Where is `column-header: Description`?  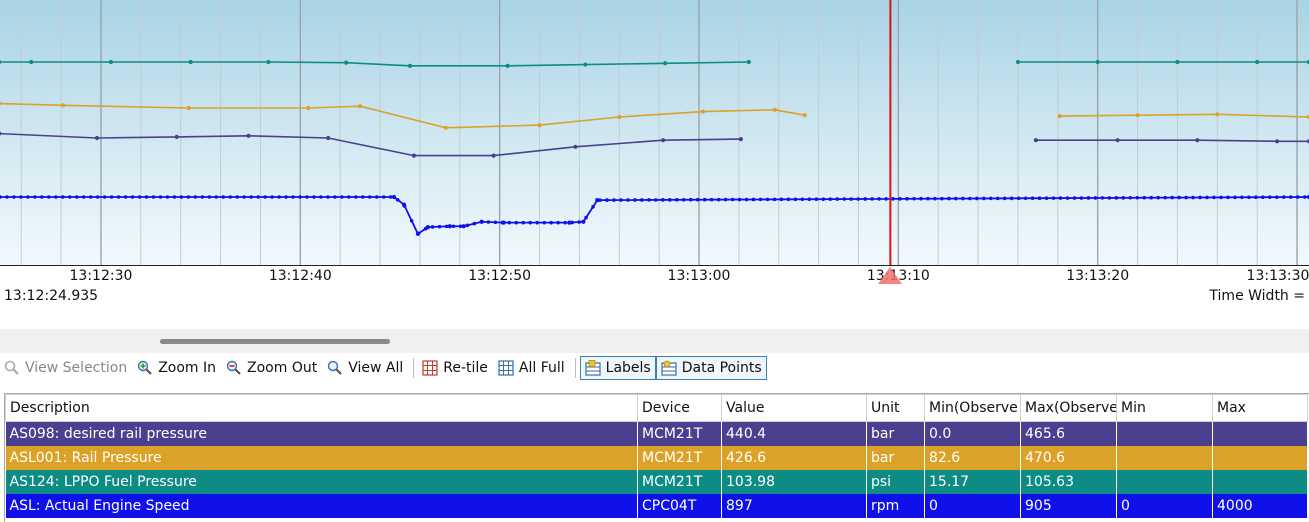 column-header: Description is located at coordinates (321, 408).